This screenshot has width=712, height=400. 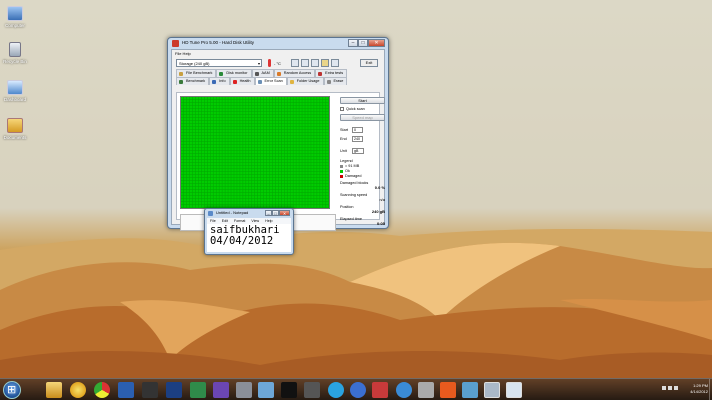 I want to click on tab-extra-tests: Extra tests, so click(x=331, y=73).